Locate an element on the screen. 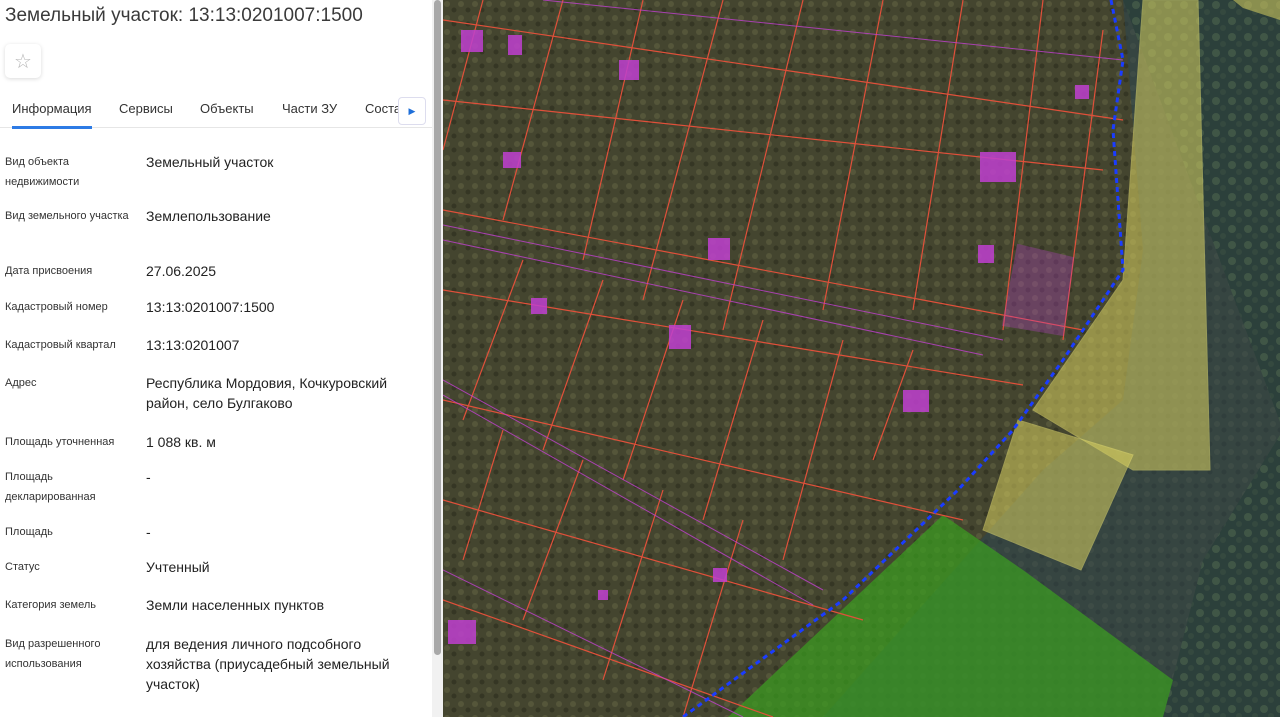 This screenshot has height=722, width=1280. field-value: Учтенный is located at coordinates (178, 567).